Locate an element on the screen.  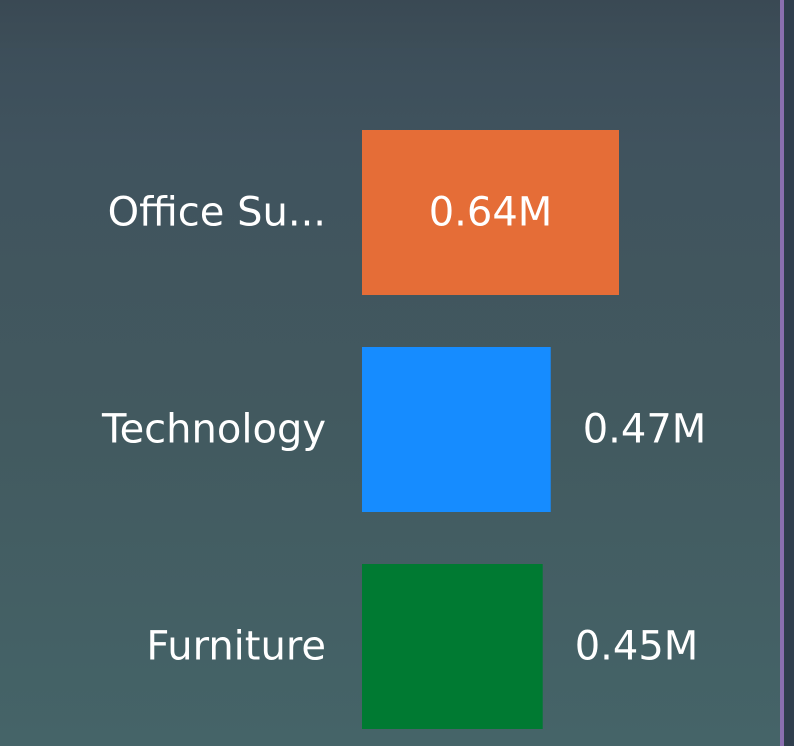
value-label-furniture: 0.45M is located at coordinates (637, 647).